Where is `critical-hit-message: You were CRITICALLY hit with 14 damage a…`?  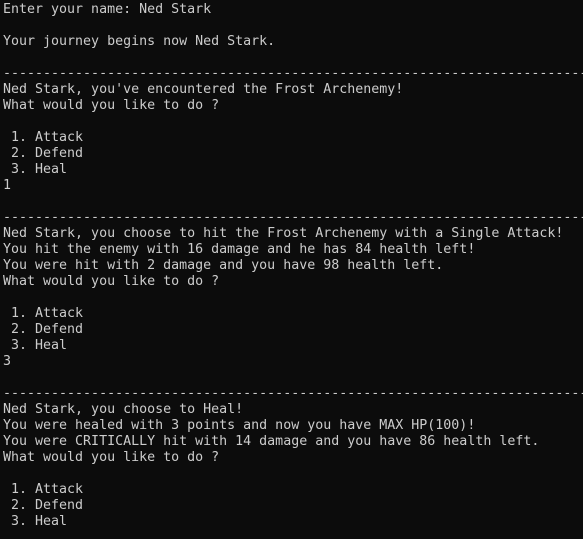 critical-hit-message: You were CRITICALLY hit with 14 damage a… is located at coordinates (271, 441).